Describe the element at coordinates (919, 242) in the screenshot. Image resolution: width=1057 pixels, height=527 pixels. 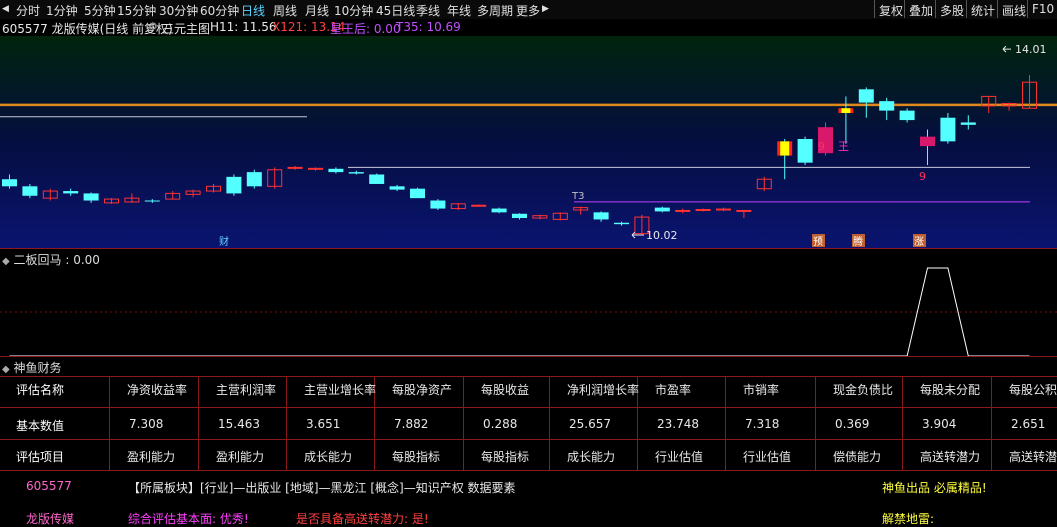
I see `event-badge: 涨` at that location.